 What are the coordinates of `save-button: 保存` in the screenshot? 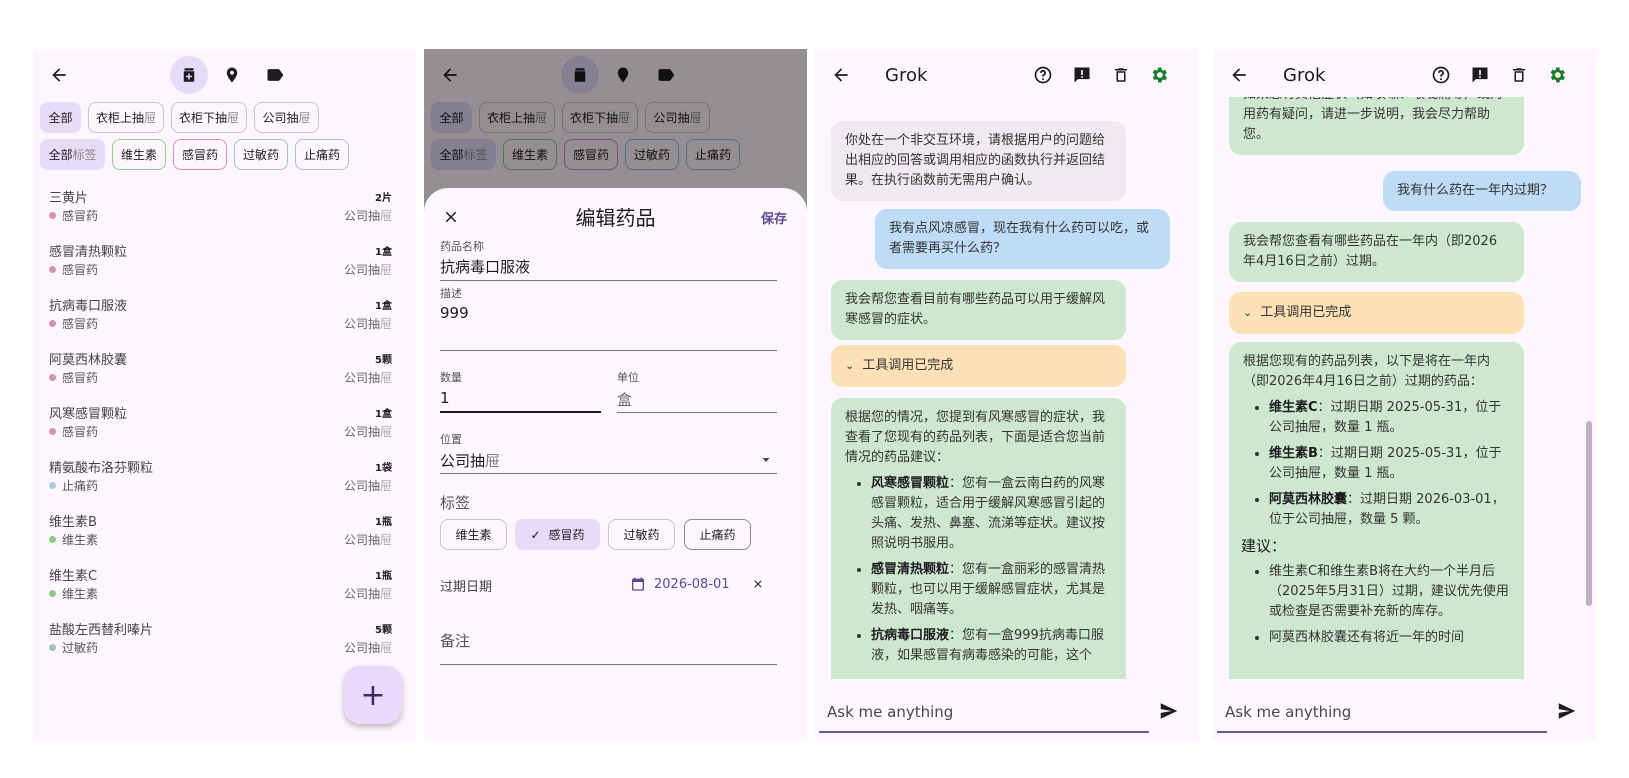 It's located at (774, 217).